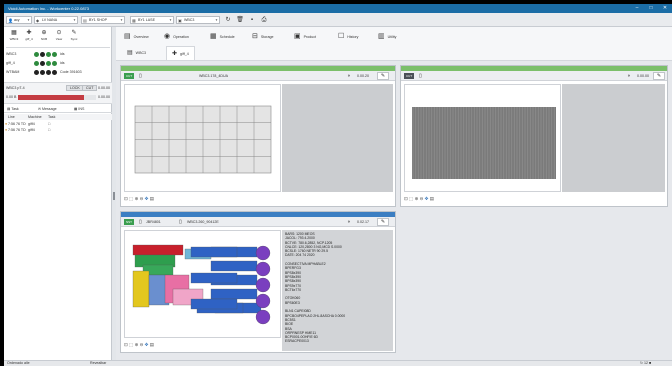 This screenshot has height=366, width=672. Describe the element at coordinates (222, 37) in the screenshot. I see `nav-schedule: ▦ Schedule` at that location.